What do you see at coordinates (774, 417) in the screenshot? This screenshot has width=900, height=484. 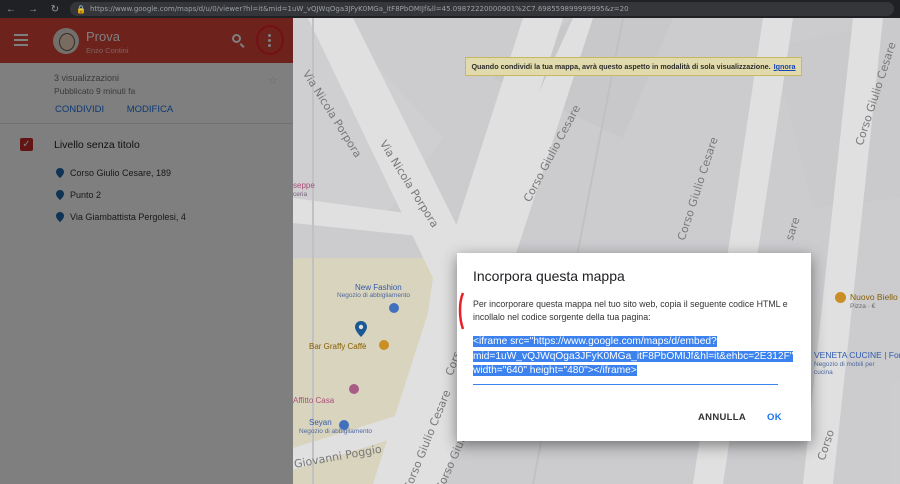 I see `ok-button: OK` at bounding box center [774, 417].